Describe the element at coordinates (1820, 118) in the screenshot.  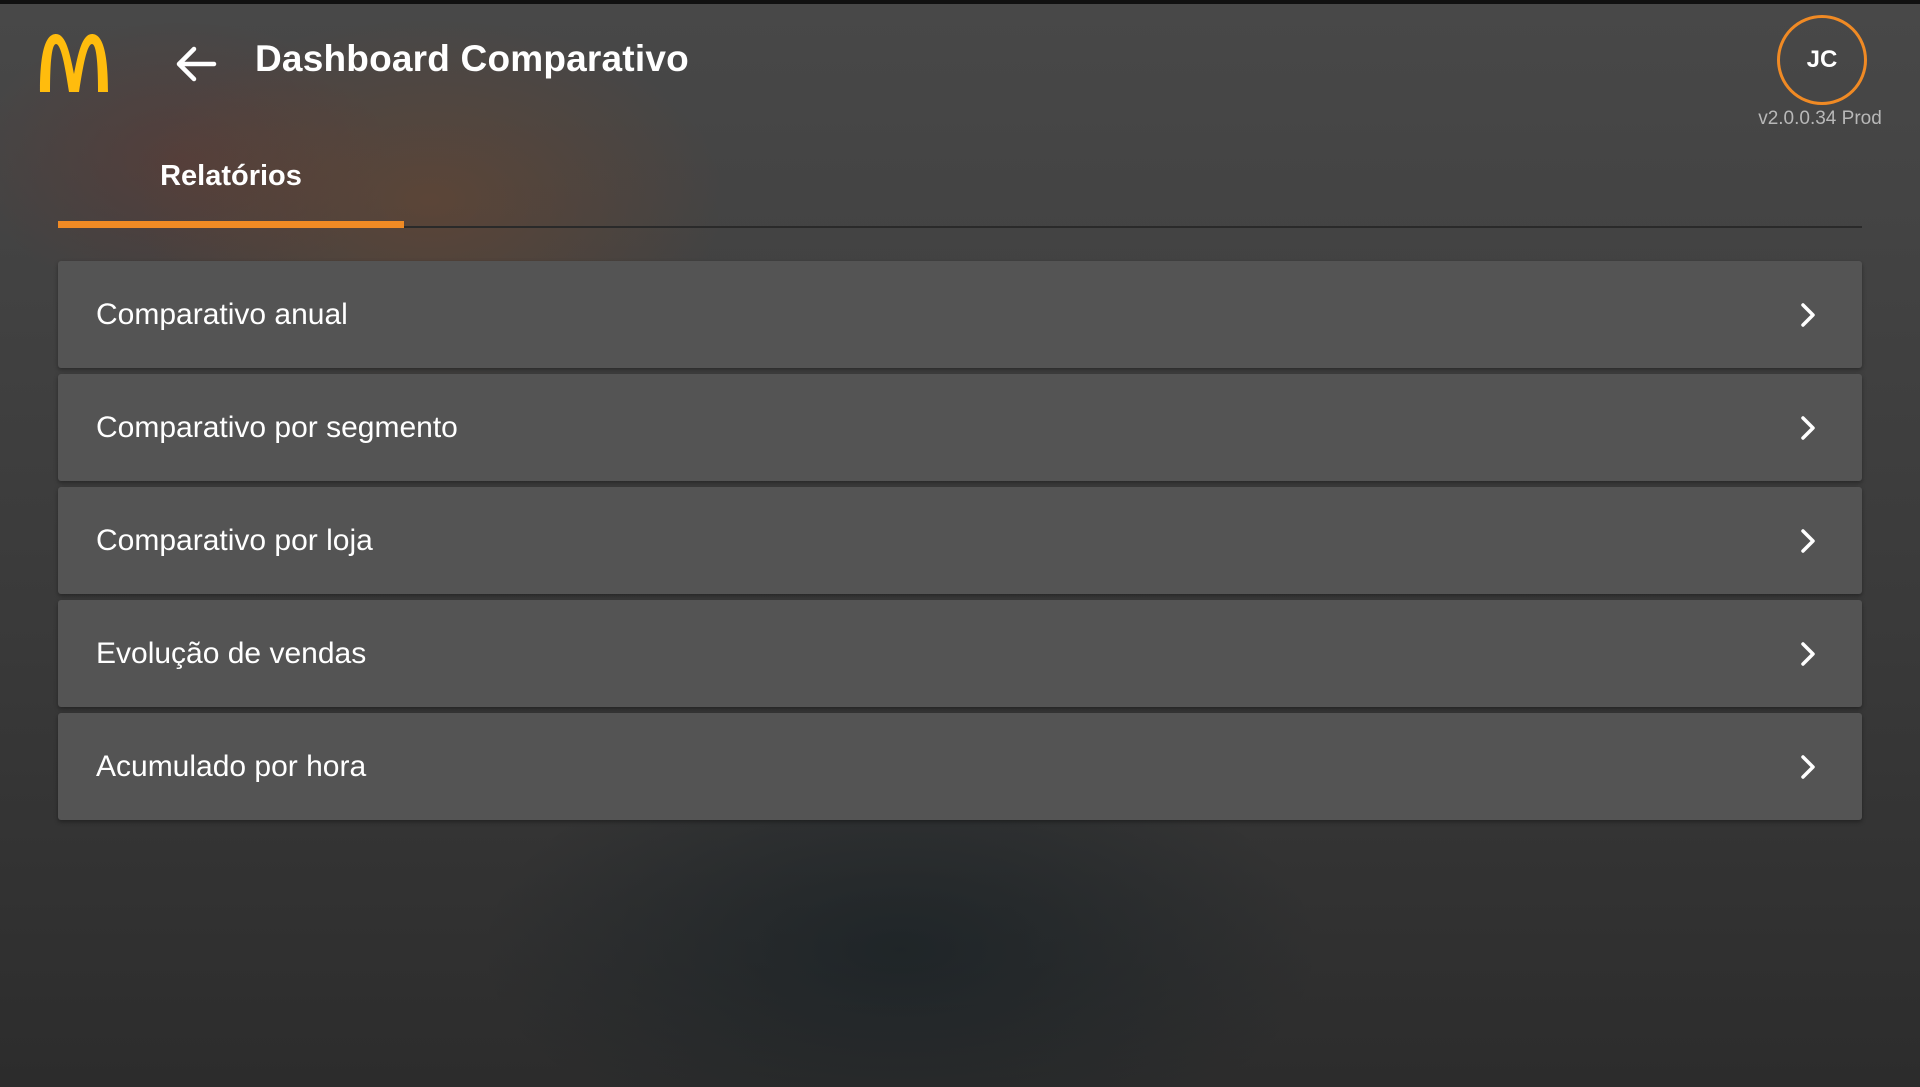
I see `app-version: v2.0.0.34 Prod` at that location.